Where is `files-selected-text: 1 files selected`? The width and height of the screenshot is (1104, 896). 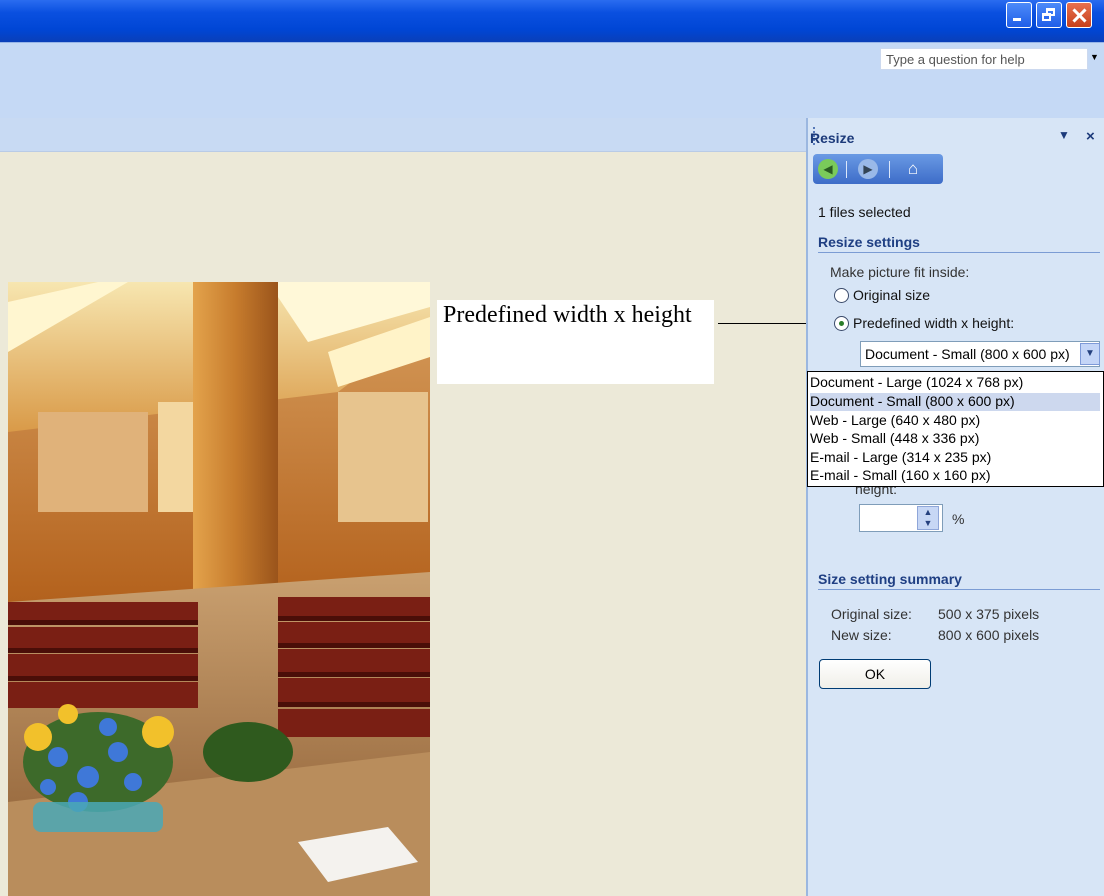 files-selected-text: 1 files selected is located at coordinates (864, 212).